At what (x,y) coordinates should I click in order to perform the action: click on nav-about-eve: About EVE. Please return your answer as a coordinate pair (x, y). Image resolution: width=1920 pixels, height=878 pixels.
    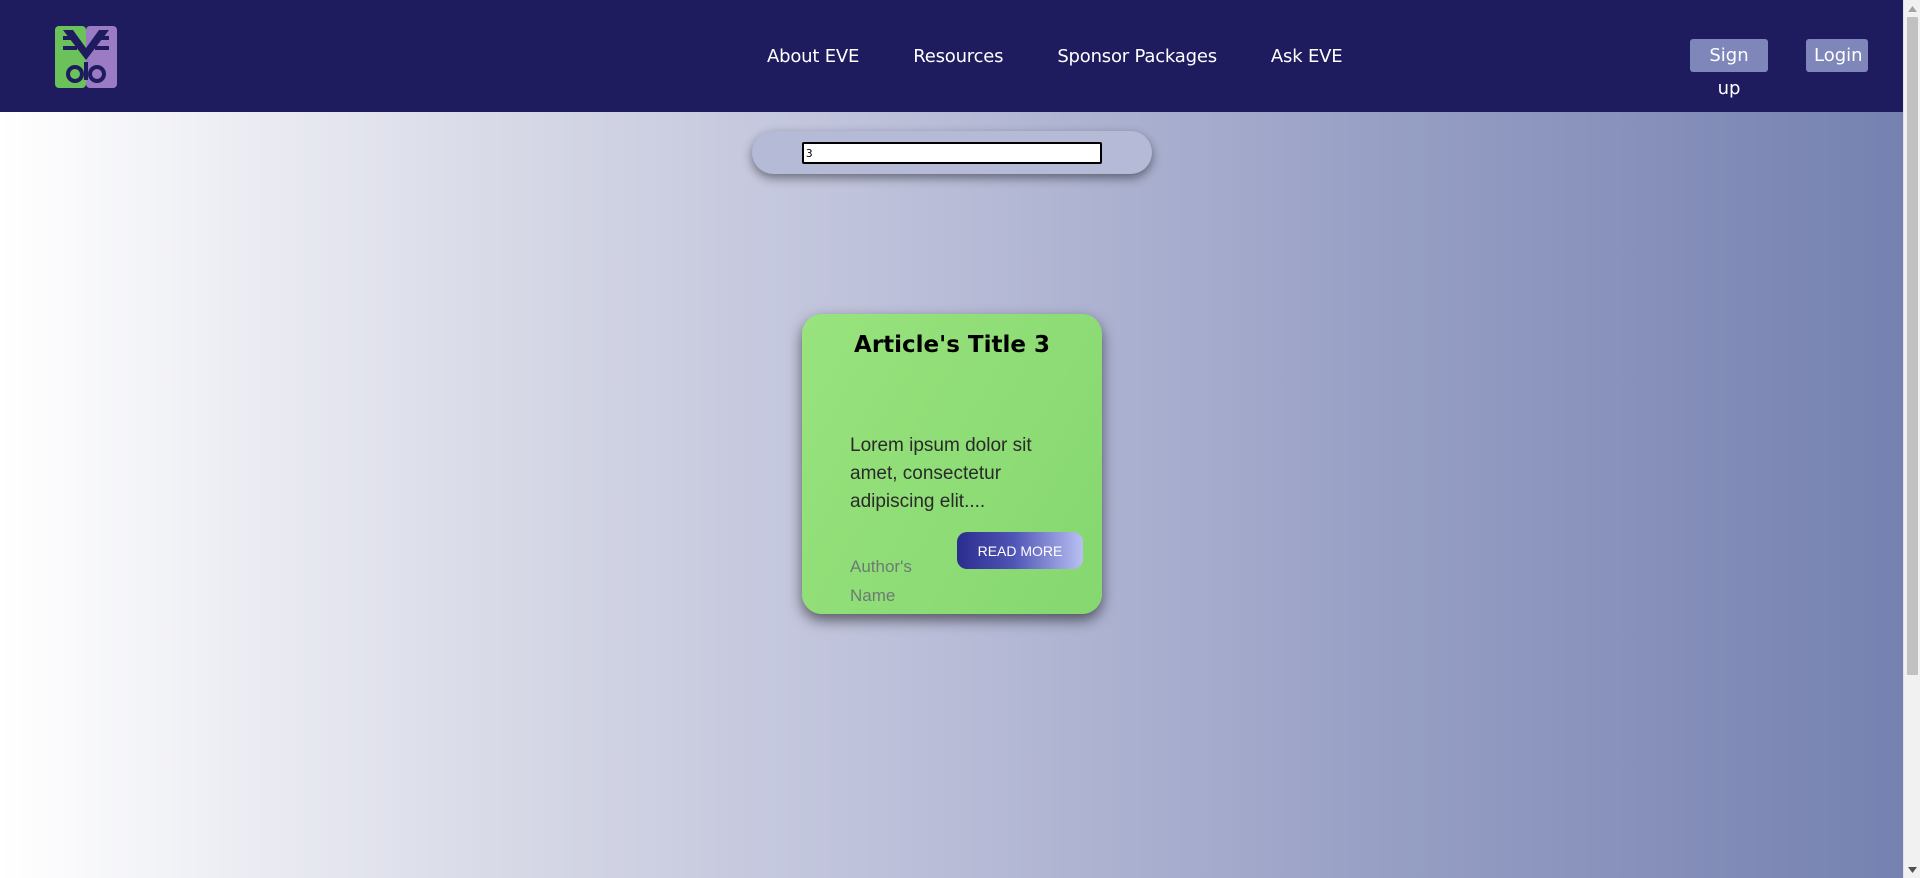
    Looking at the image, I should click on (813, 56).